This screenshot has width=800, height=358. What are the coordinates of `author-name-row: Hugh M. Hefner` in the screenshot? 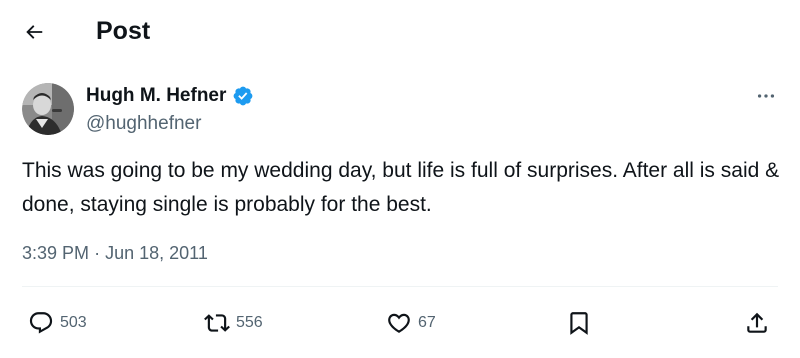 It's located at (170, 96).